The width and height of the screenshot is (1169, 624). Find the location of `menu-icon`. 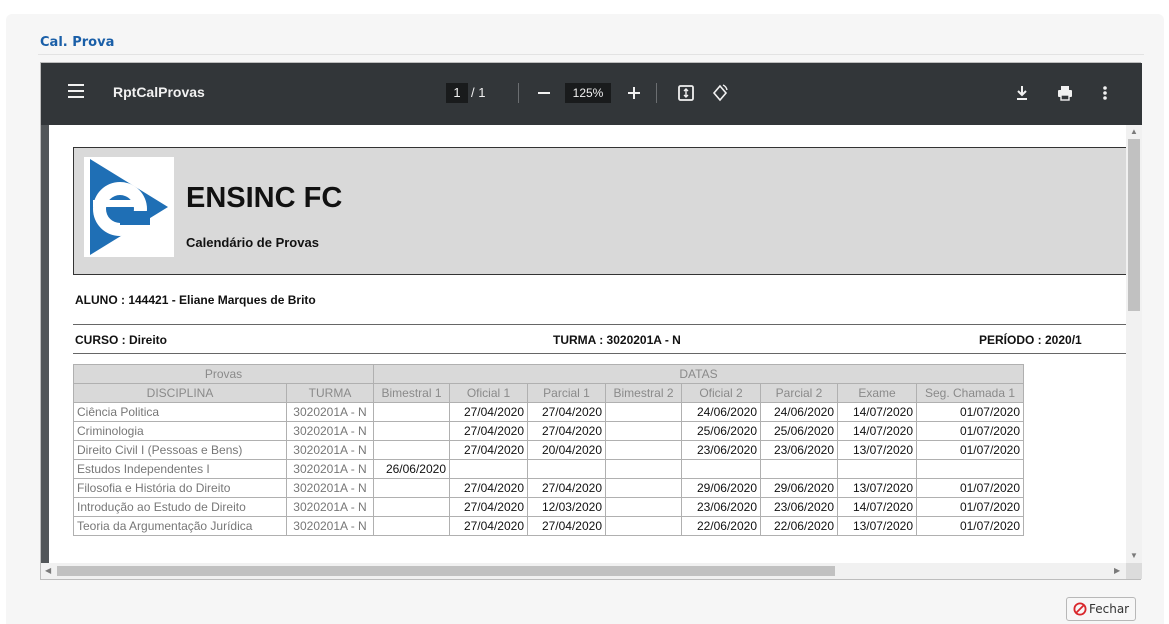

menu-icon is located at coordinates (77, 91).